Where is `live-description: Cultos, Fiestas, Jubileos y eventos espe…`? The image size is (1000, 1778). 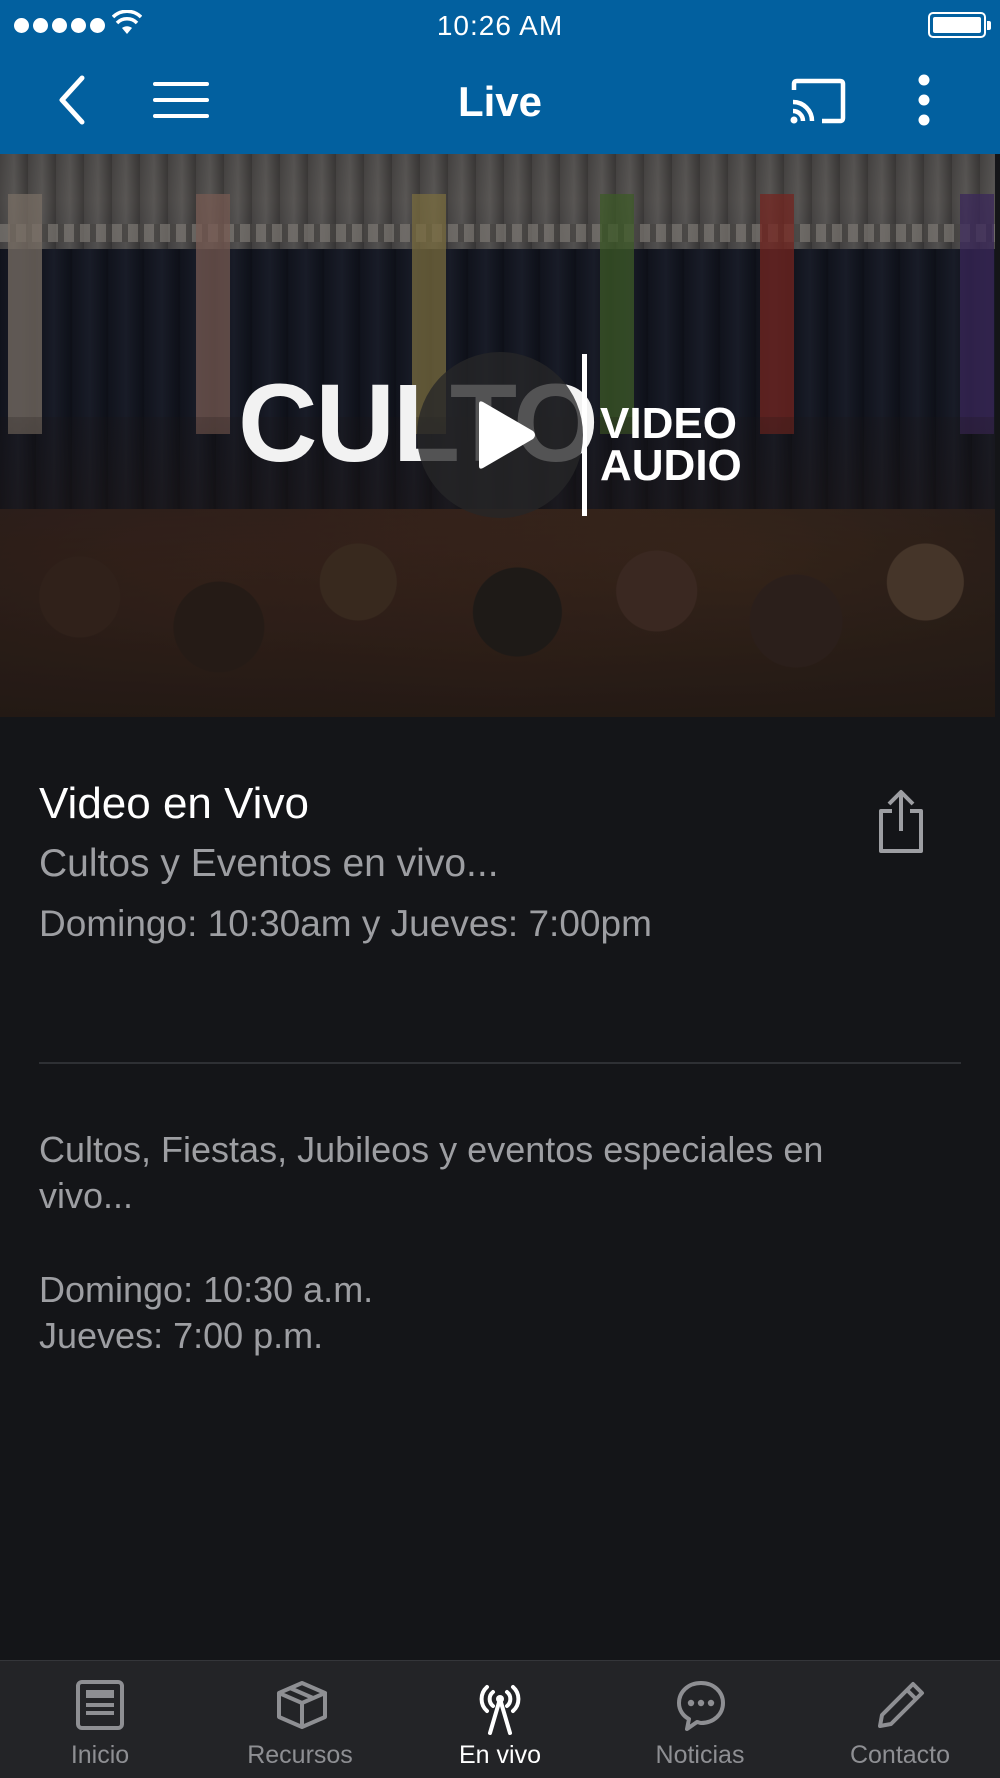 live-description: Cultos, Fiestas, Jubileos y eventos espe… is located at coordinates (431, 1172).